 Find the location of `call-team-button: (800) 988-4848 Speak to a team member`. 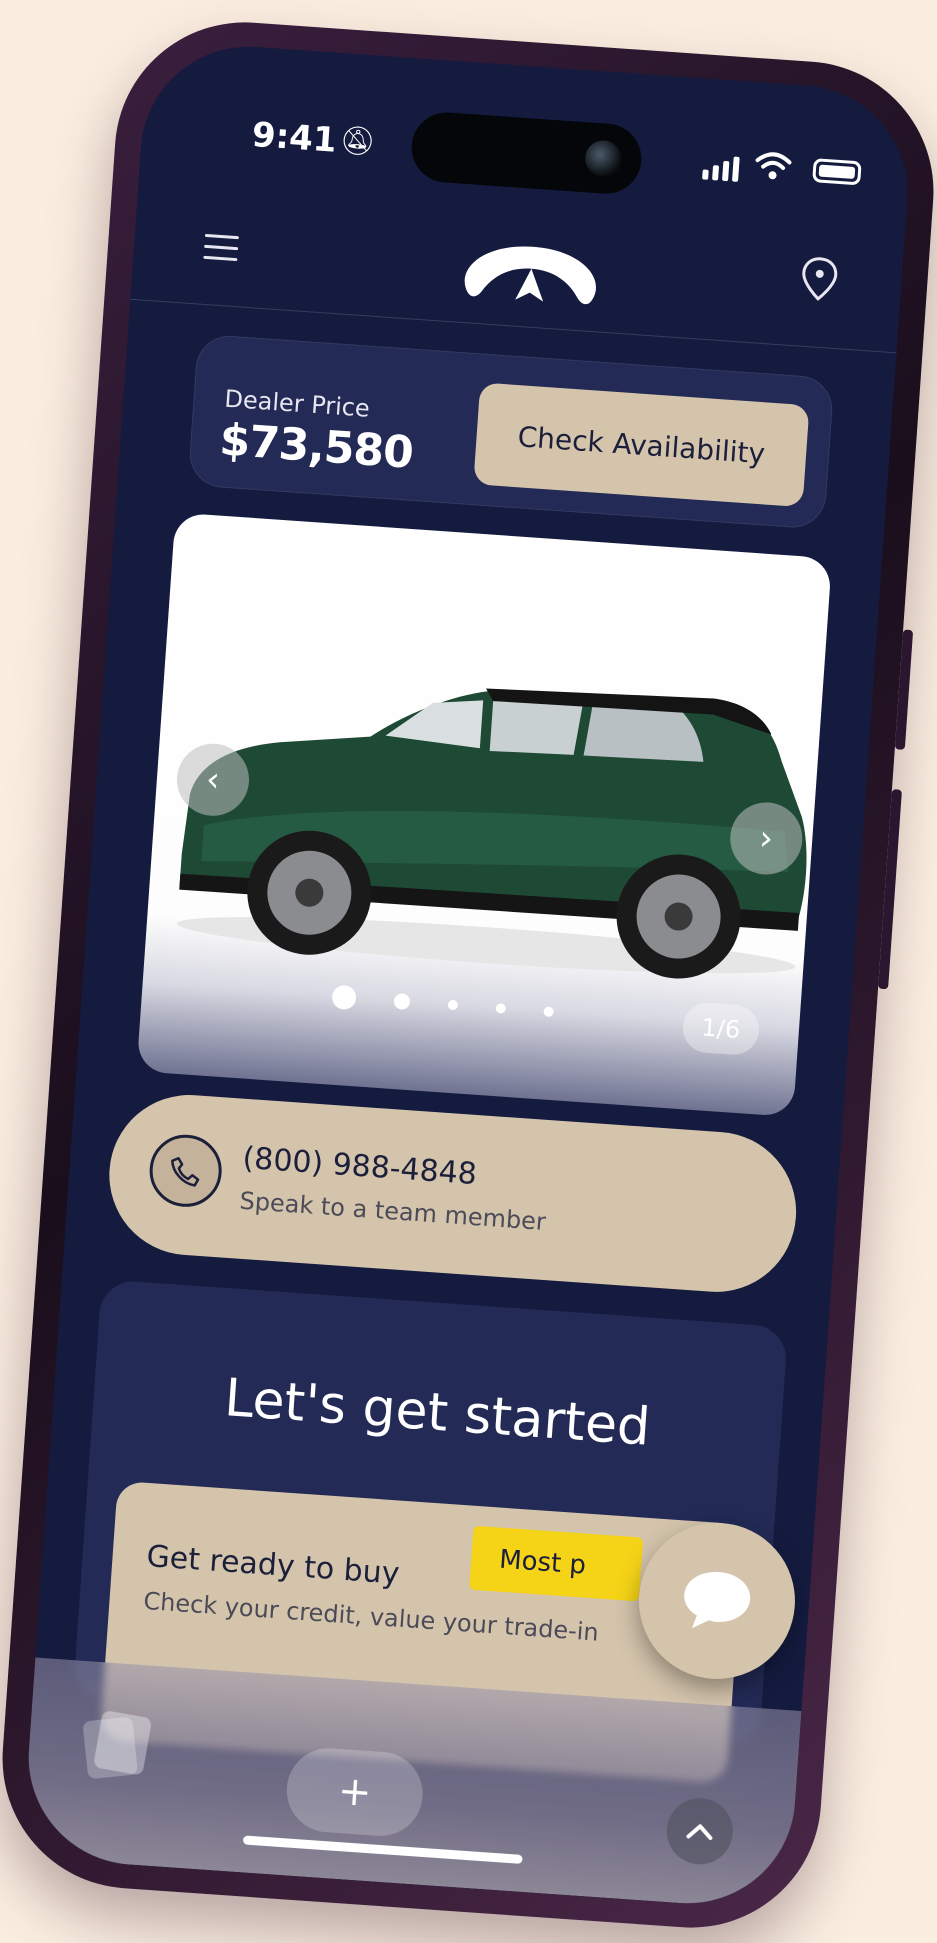

call-team-button: (800) 988-4848 Speak to a team member is located at coordinates (452, 1193).